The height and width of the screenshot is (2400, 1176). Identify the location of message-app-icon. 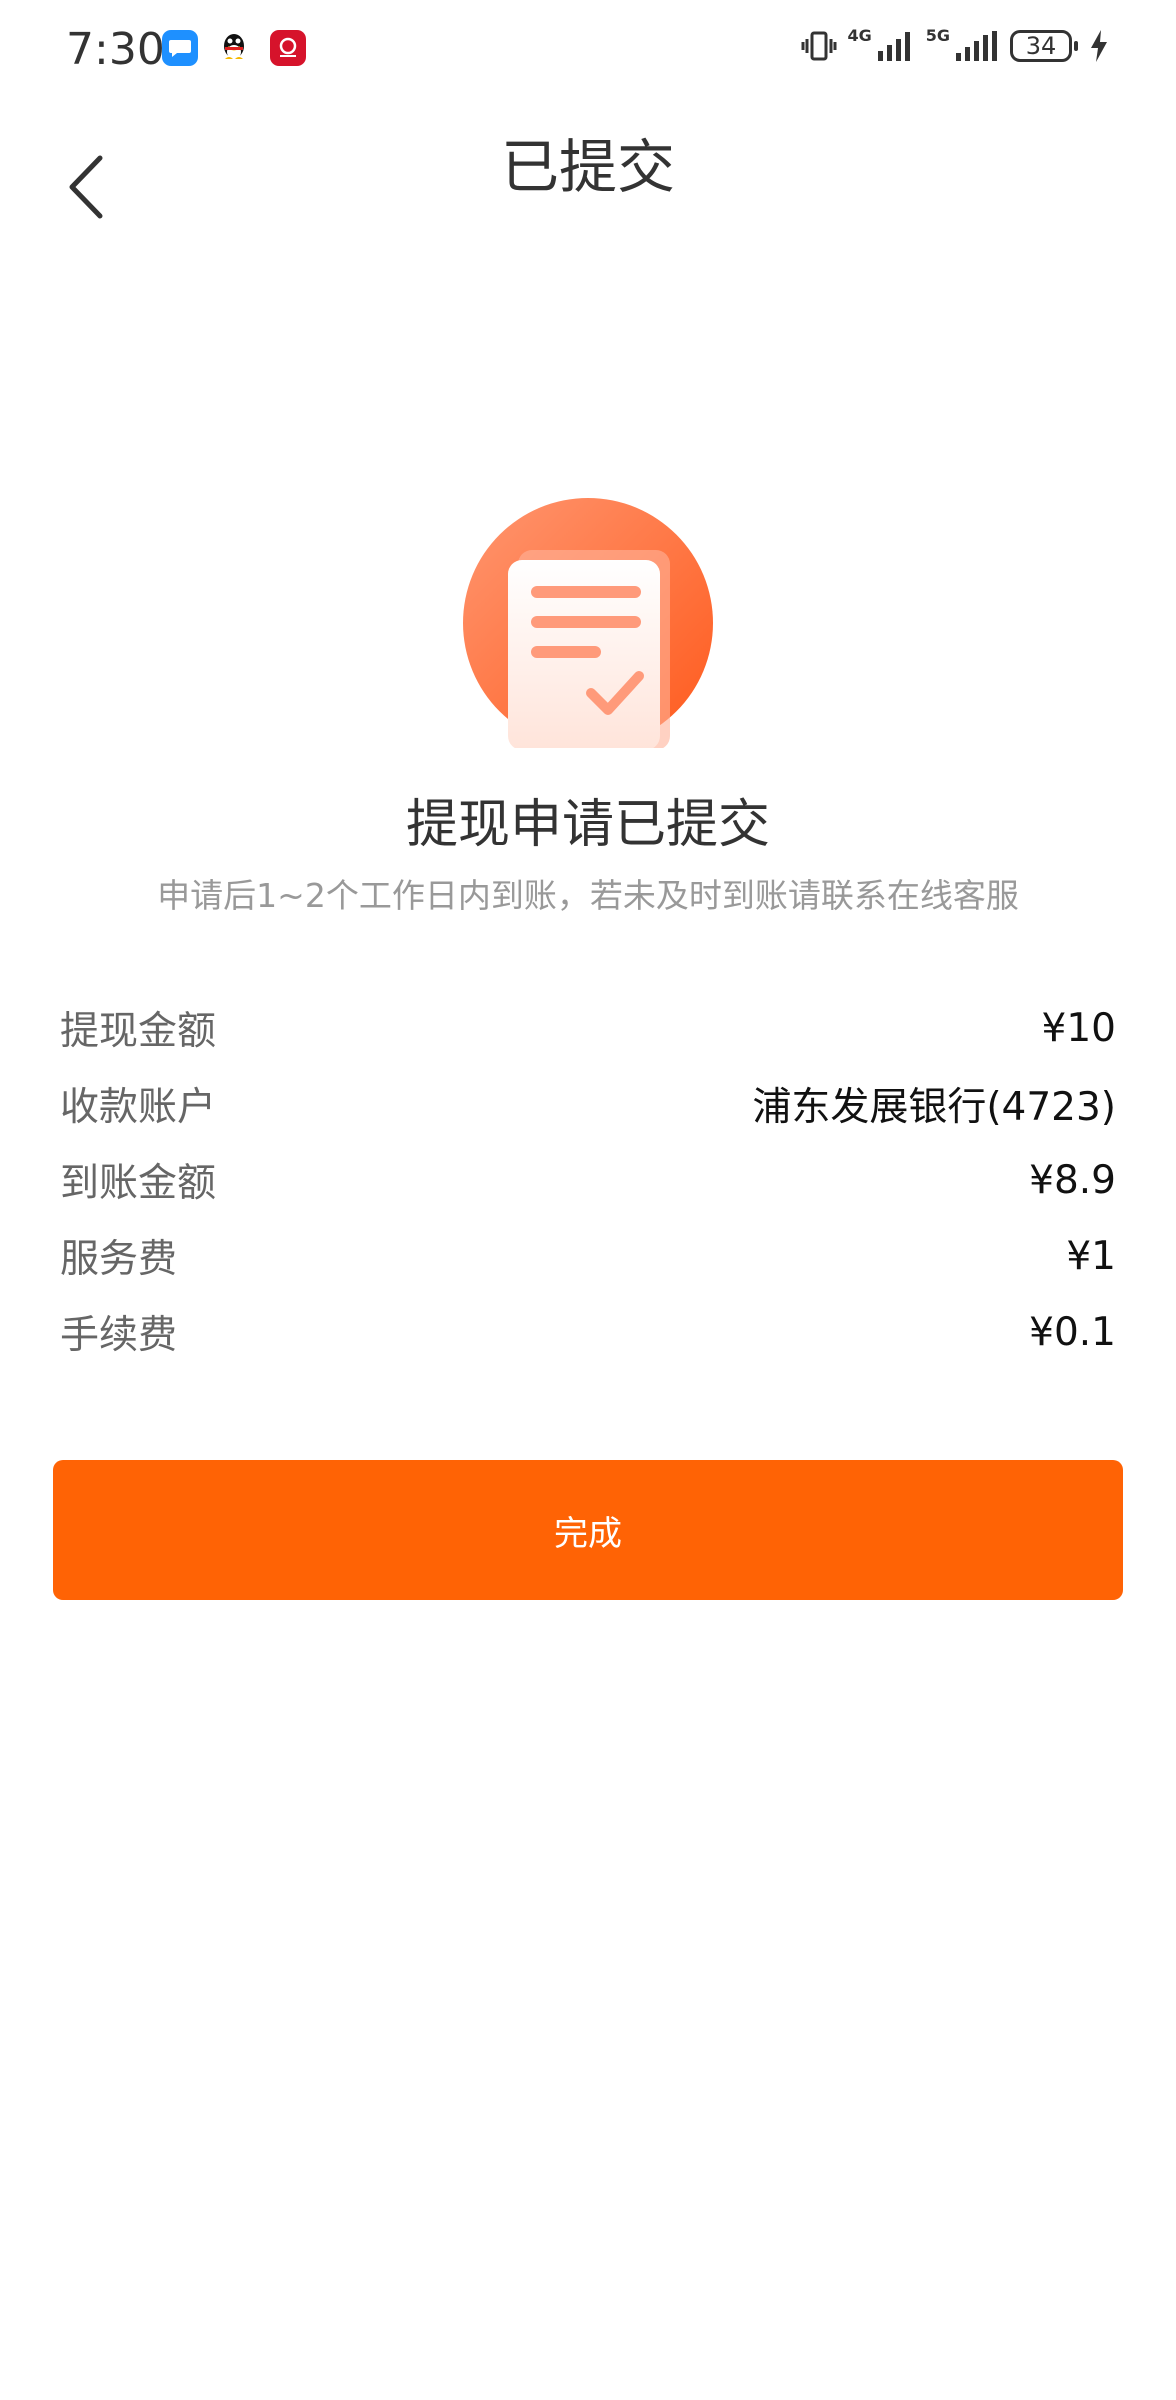
(180, 48).